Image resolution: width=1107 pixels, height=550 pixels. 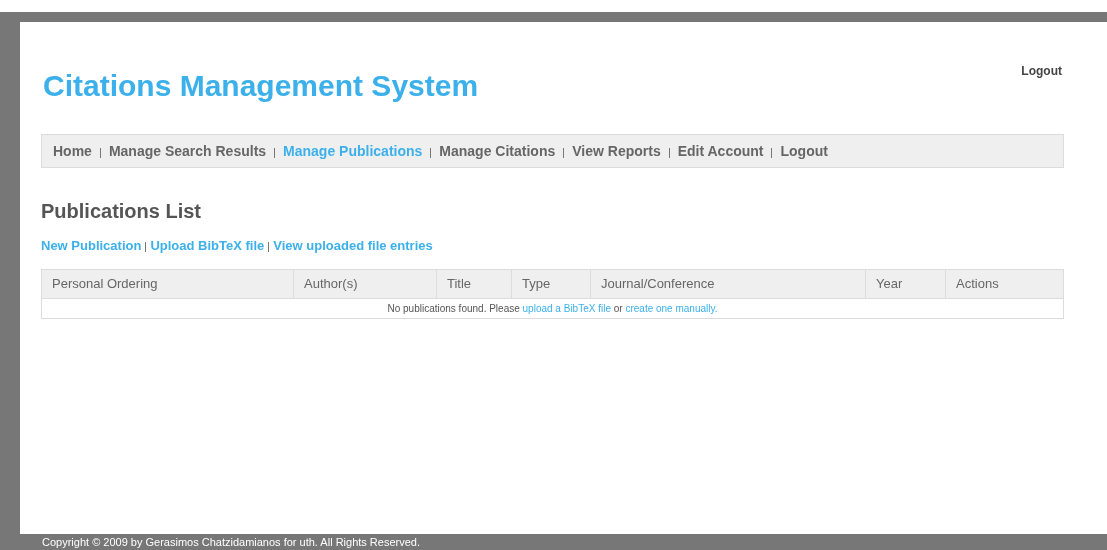 What do you see at coordinates (977, 283) in the screenshot?
I see `column-header: Actions` at bounding box center [977, 283].